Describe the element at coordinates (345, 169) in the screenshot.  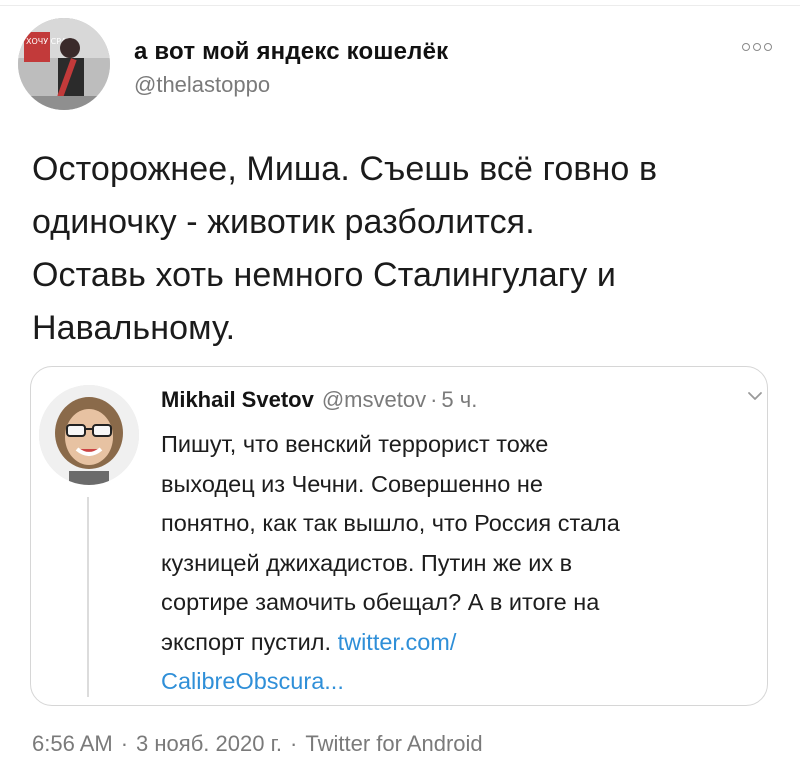
I see `tweet-text-line: Осторожнее, Миша. Съешь всё говно в` at that location.